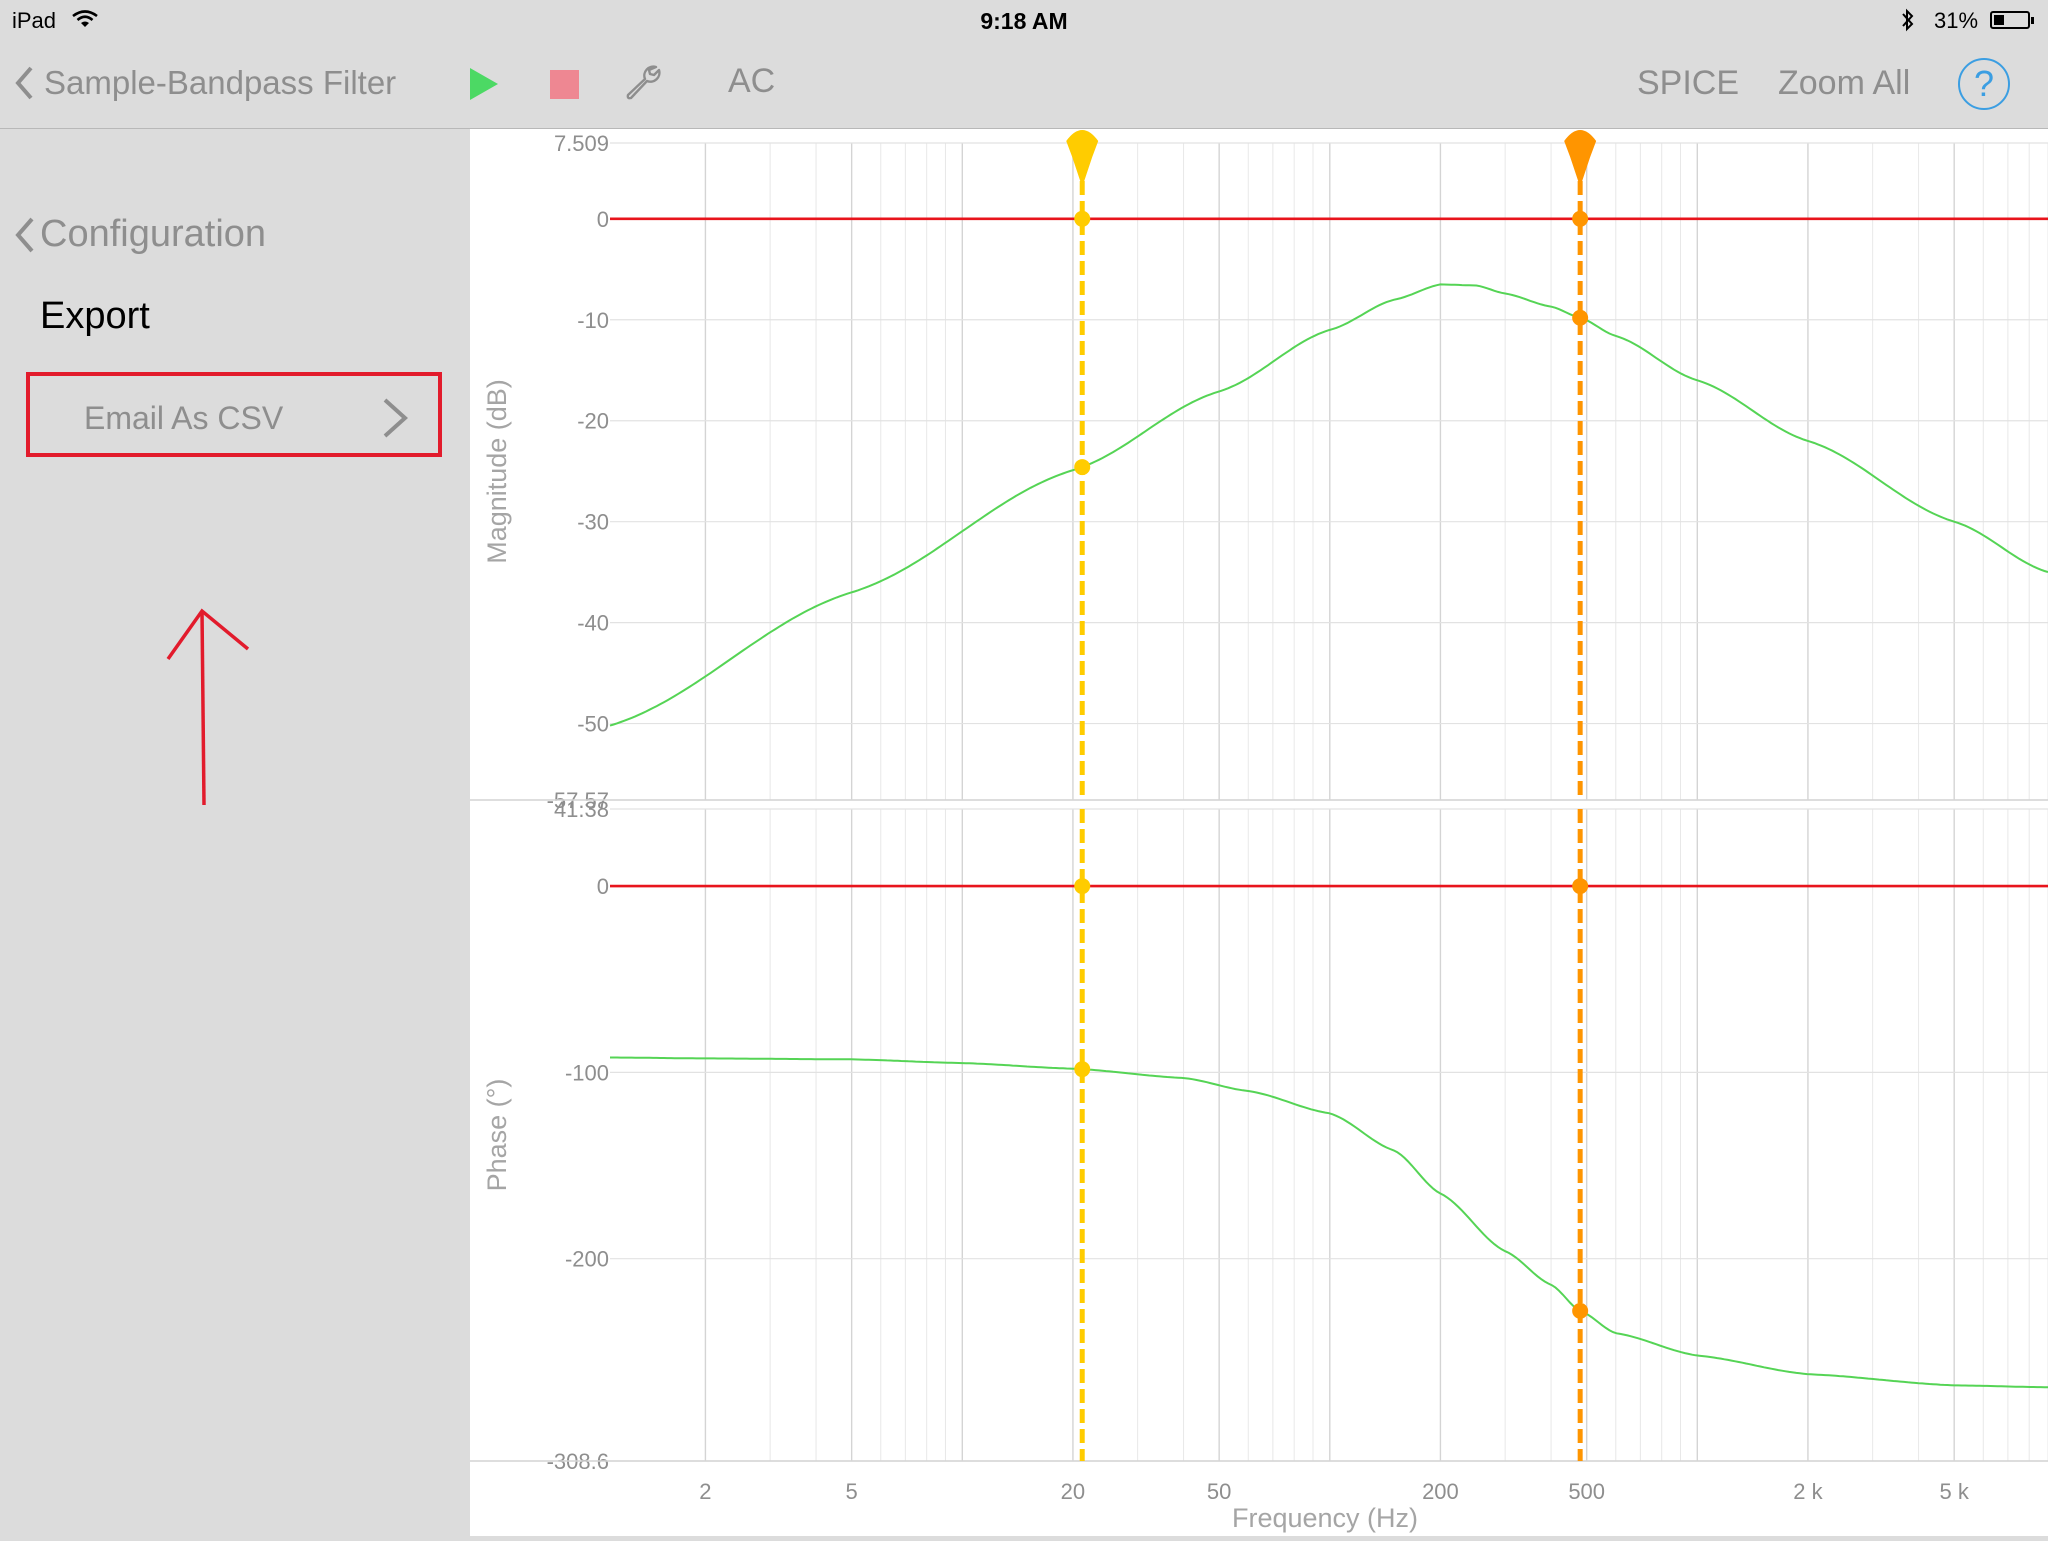 The width and height of the screenshot is (2048, 1541). What do you see at coordinates (1844, 83) in the screenshot?
I see `zoom-all-button: Zoom All` at bounding box center [1844, 83].